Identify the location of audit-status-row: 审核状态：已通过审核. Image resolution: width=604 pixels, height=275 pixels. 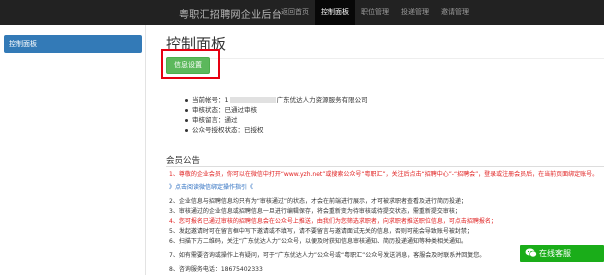
(276, 110).